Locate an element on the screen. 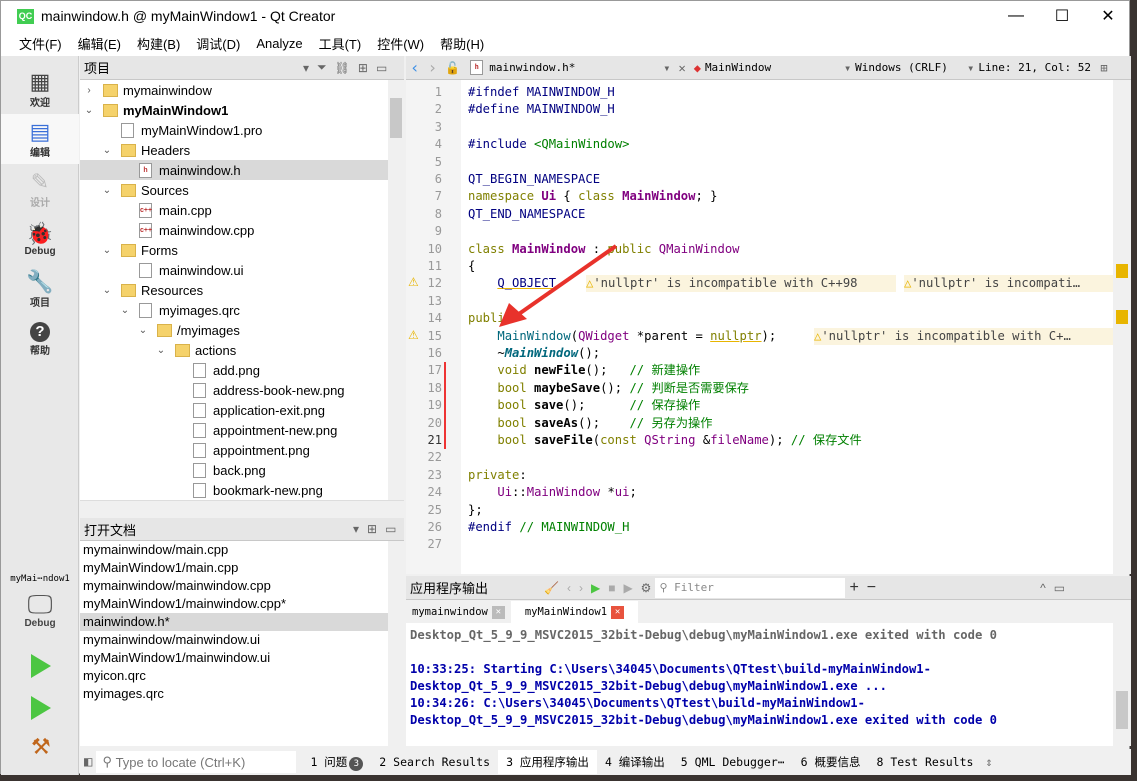 This screenshot has height=781, width=1137. tree-item: ⌄ myMainWindow1 is located at coordinates (234, 110).